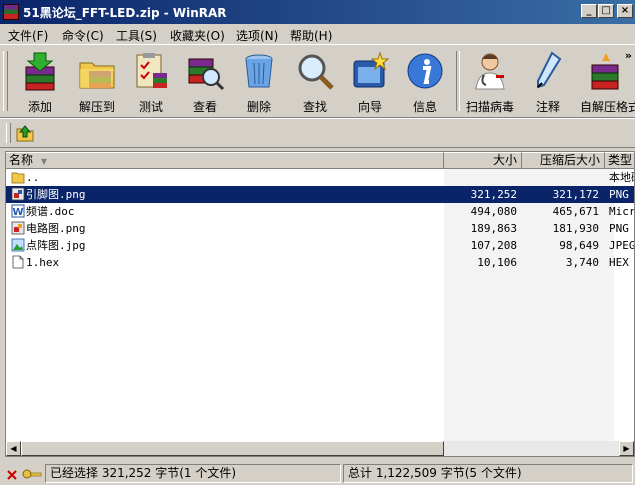 This screenshot has height=485, width=635. I want to click on menu-options: 选项(N), so click(257, 35).